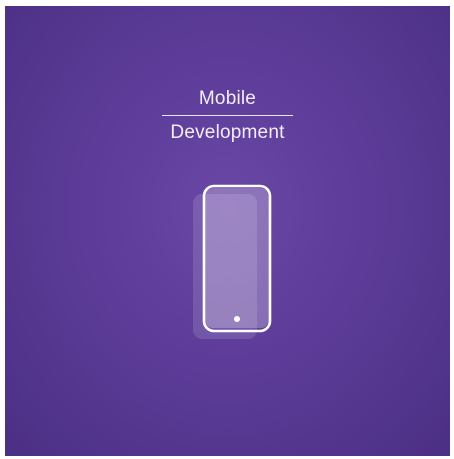 The image size is (454, 459). Describe the element at coordinates (237, 319) in the screenshot. I see `home-button-dot` at that location.